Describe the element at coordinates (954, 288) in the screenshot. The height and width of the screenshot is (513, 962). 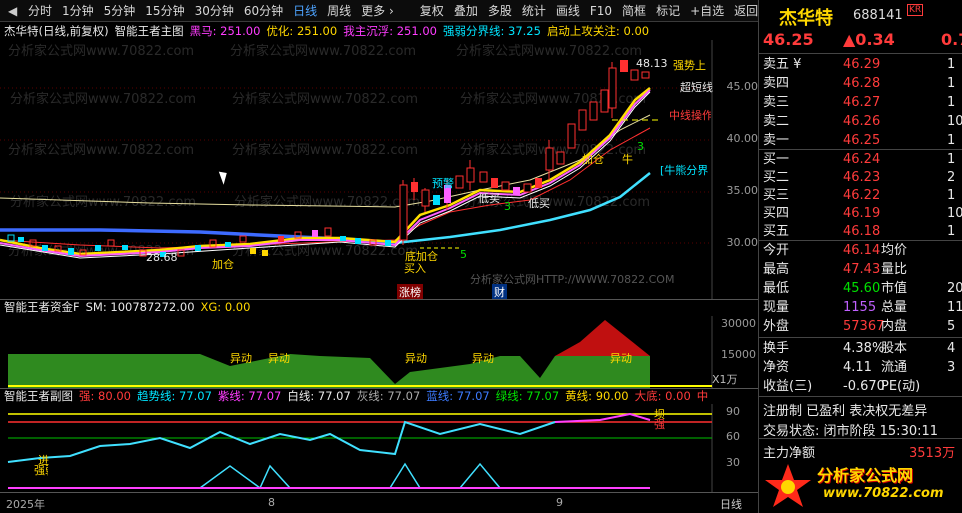
I see `row-value2: 20` at that location.